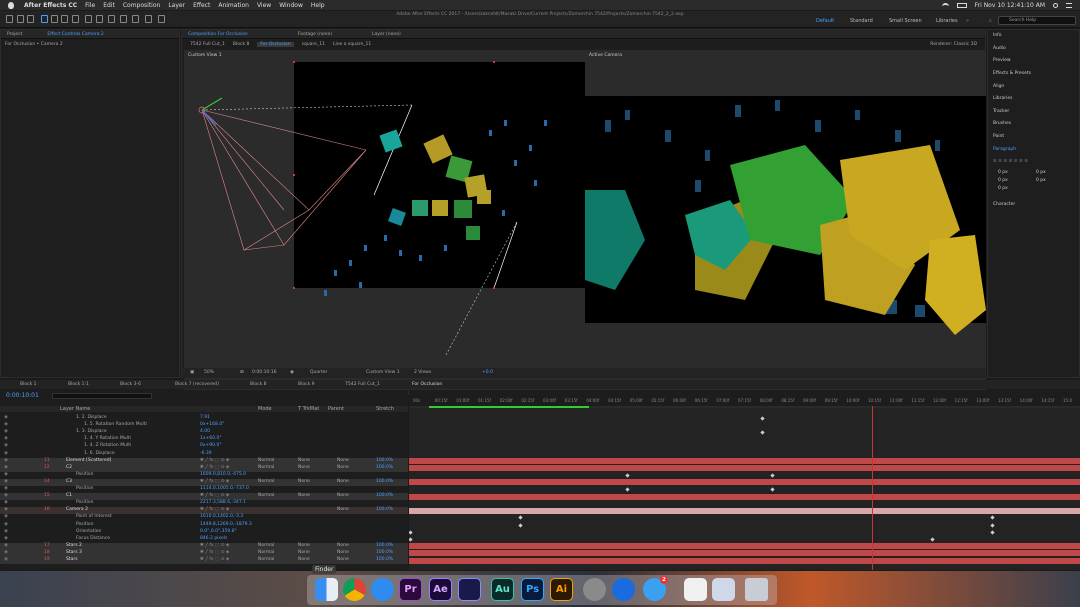  Describe the element at coordinates (905, 21) in the screenshot. I see `workspace-small-screen: Small Screen` at that location.